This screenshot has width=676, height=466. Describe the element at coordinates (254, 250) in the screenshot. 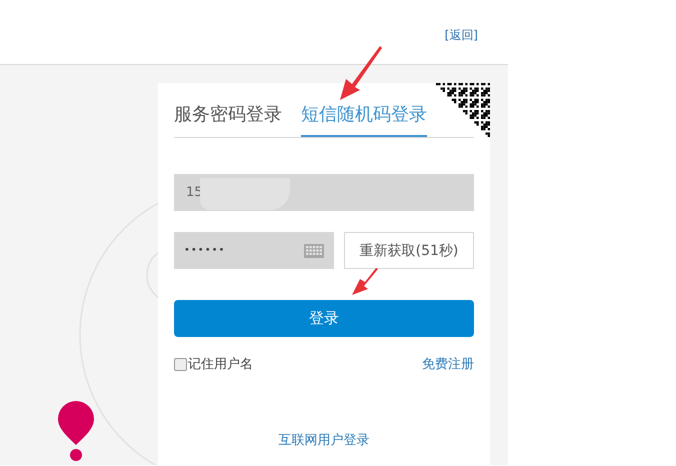

I see `code-field: ••••••` at that location.